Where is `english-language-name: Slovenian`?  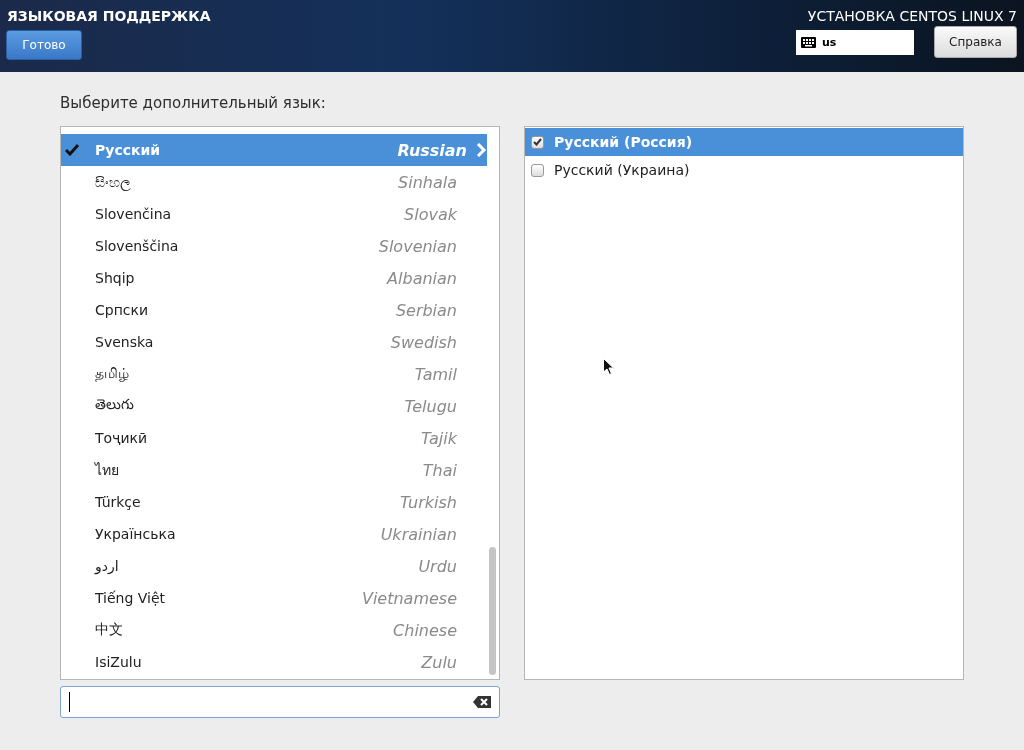
english-language-name: Slovenian is located at coordinates (417, 246).